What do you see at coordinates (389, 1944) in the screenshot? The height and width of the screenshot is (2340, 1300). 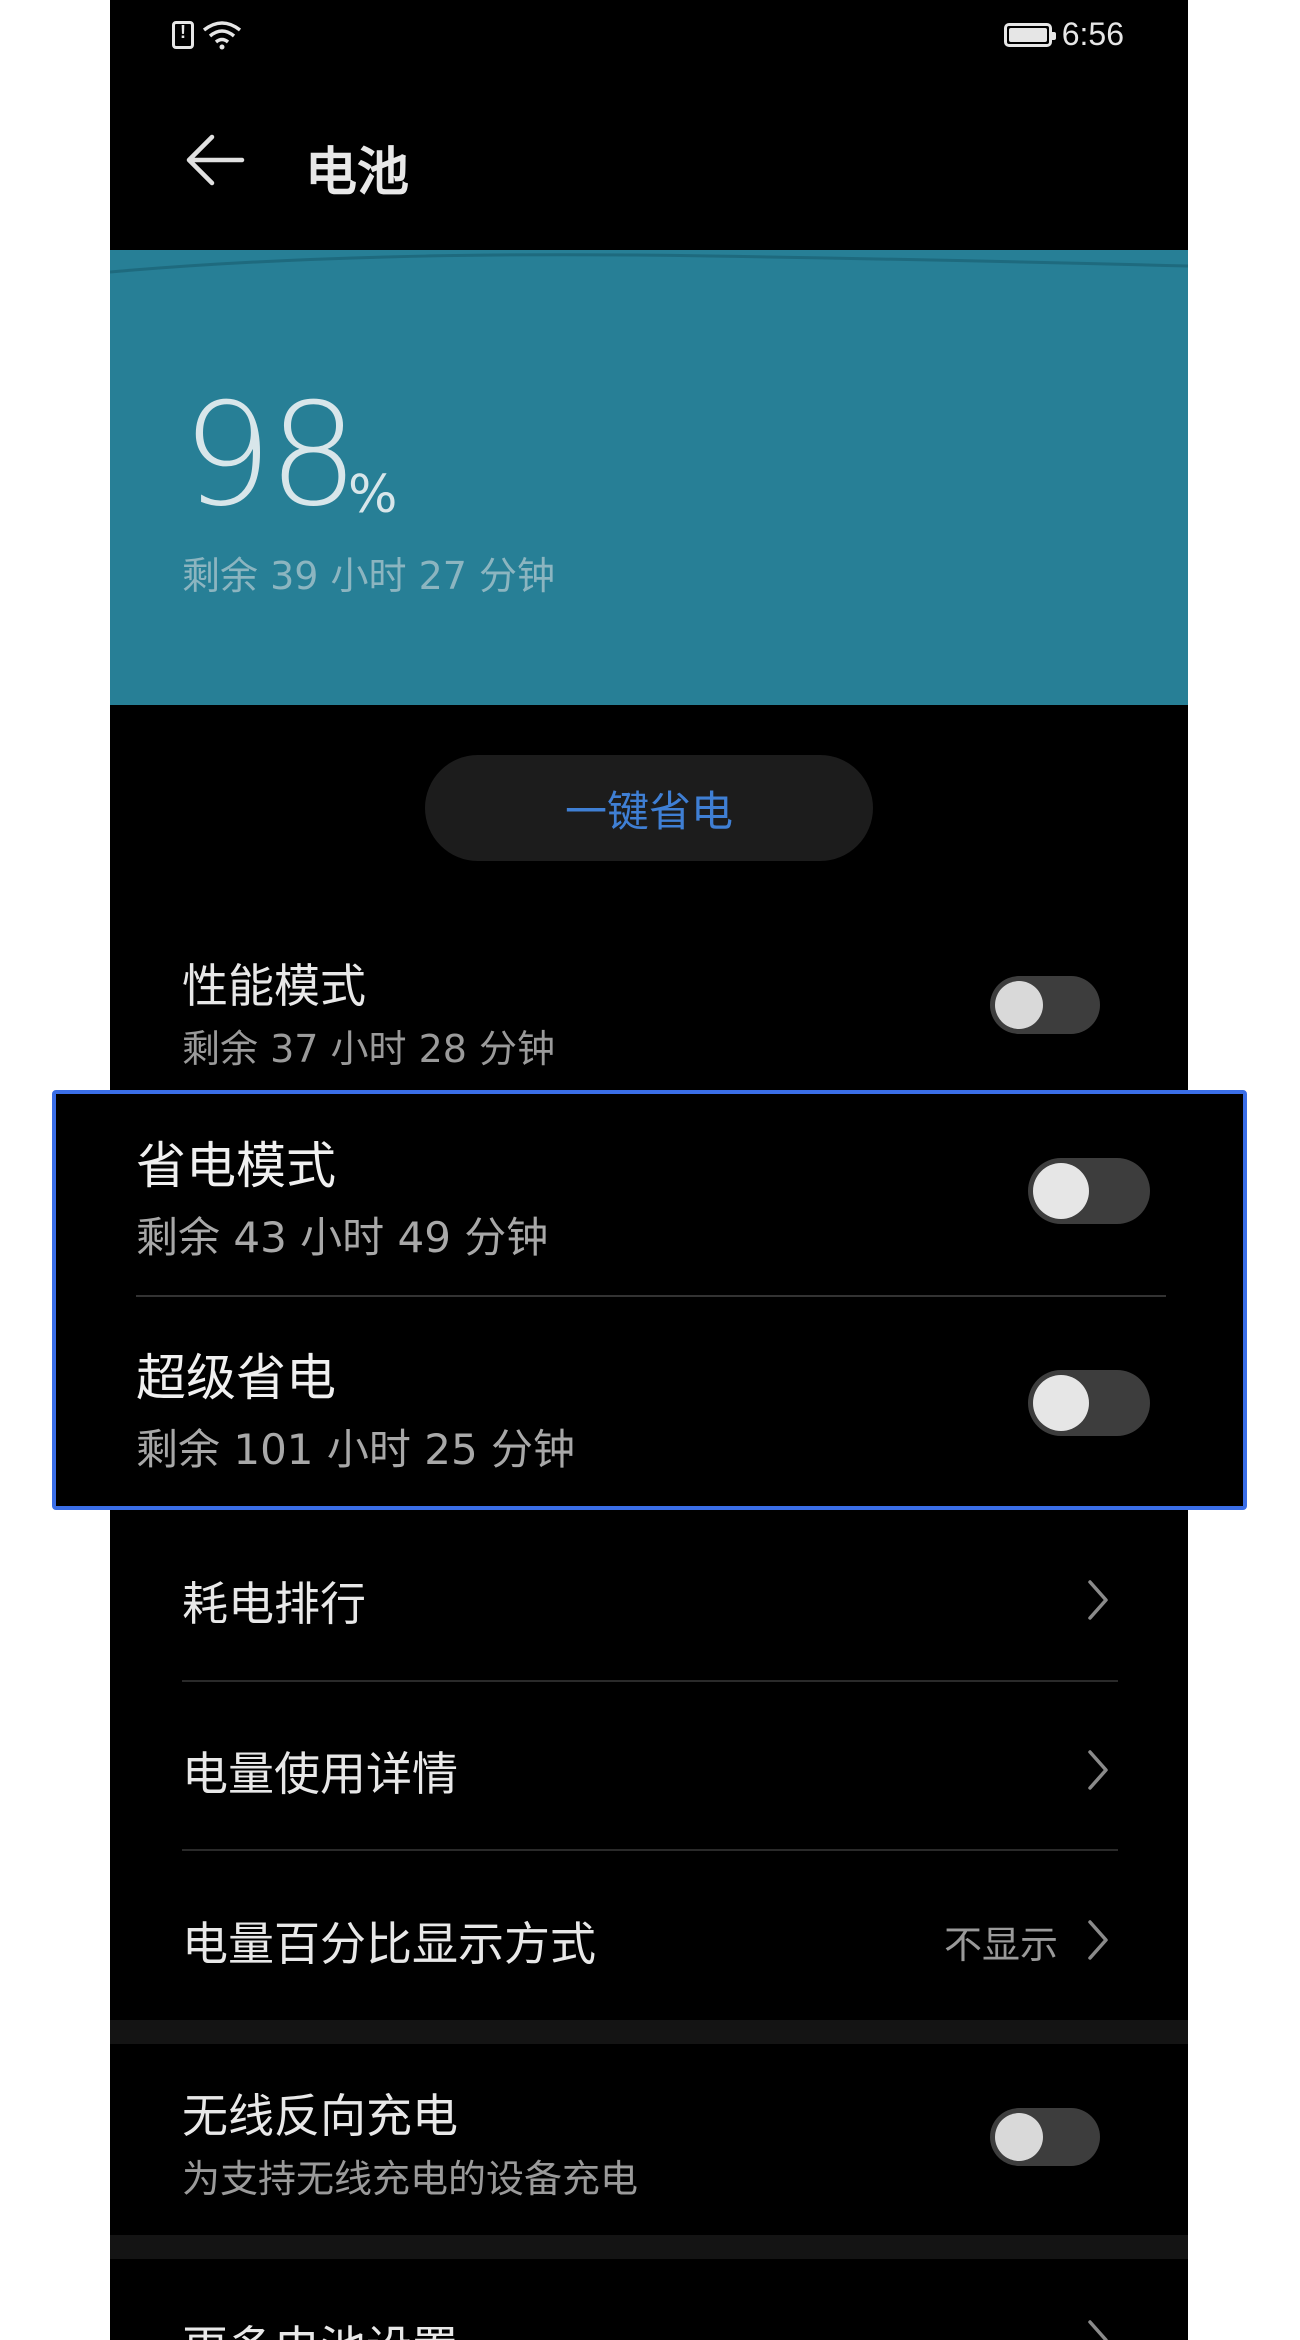 I see `percentage-display-title: 电量百分比显示方式` at bounding box center [389, 1944].